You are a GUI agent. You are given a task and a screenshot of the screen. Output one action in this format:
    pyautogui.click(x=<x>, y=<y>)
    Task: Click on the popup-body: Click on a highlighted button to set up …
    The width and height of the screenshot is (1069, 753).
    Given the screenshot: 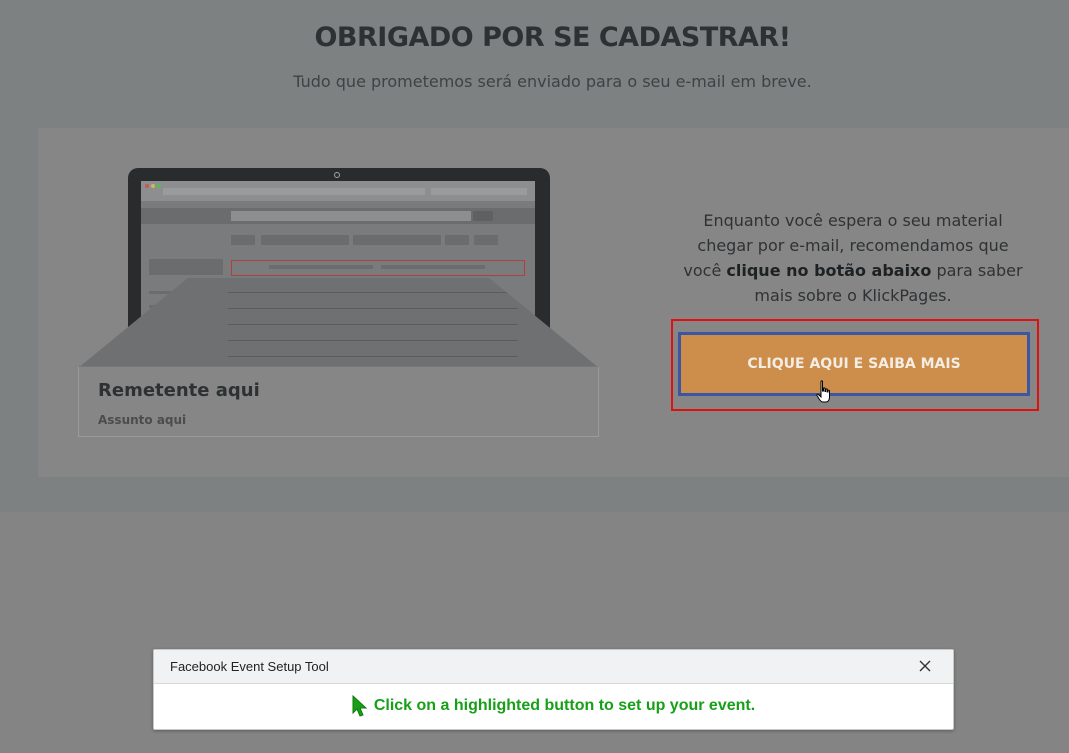 What is the action you would take?
    pyautogui.click(x=553, y=706)
    